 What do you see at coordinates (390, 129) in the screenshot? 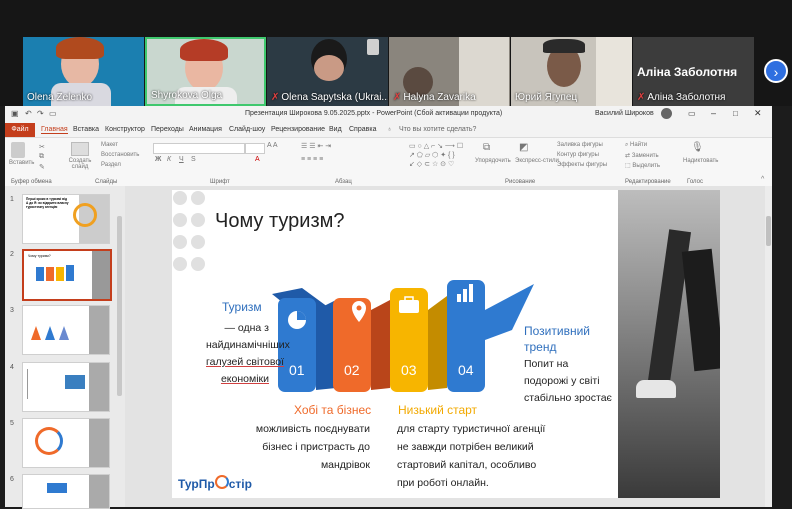
I see `lightbulb-icon: ♁` at bounding box center [390, 129].